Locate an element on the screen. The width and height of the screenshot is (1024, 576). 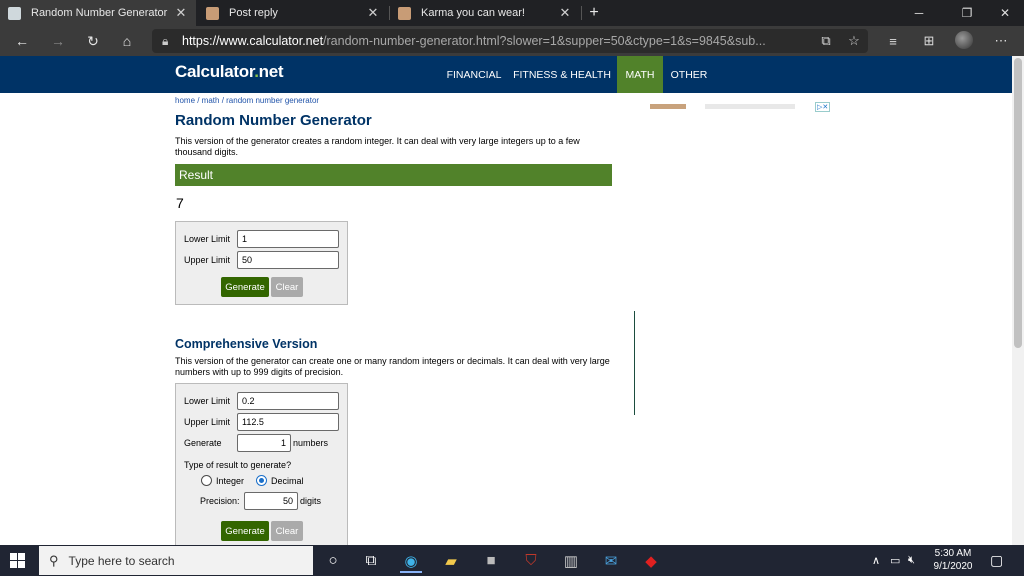
chevron-up-icon: ∧ is located at coordinates (876, 560).